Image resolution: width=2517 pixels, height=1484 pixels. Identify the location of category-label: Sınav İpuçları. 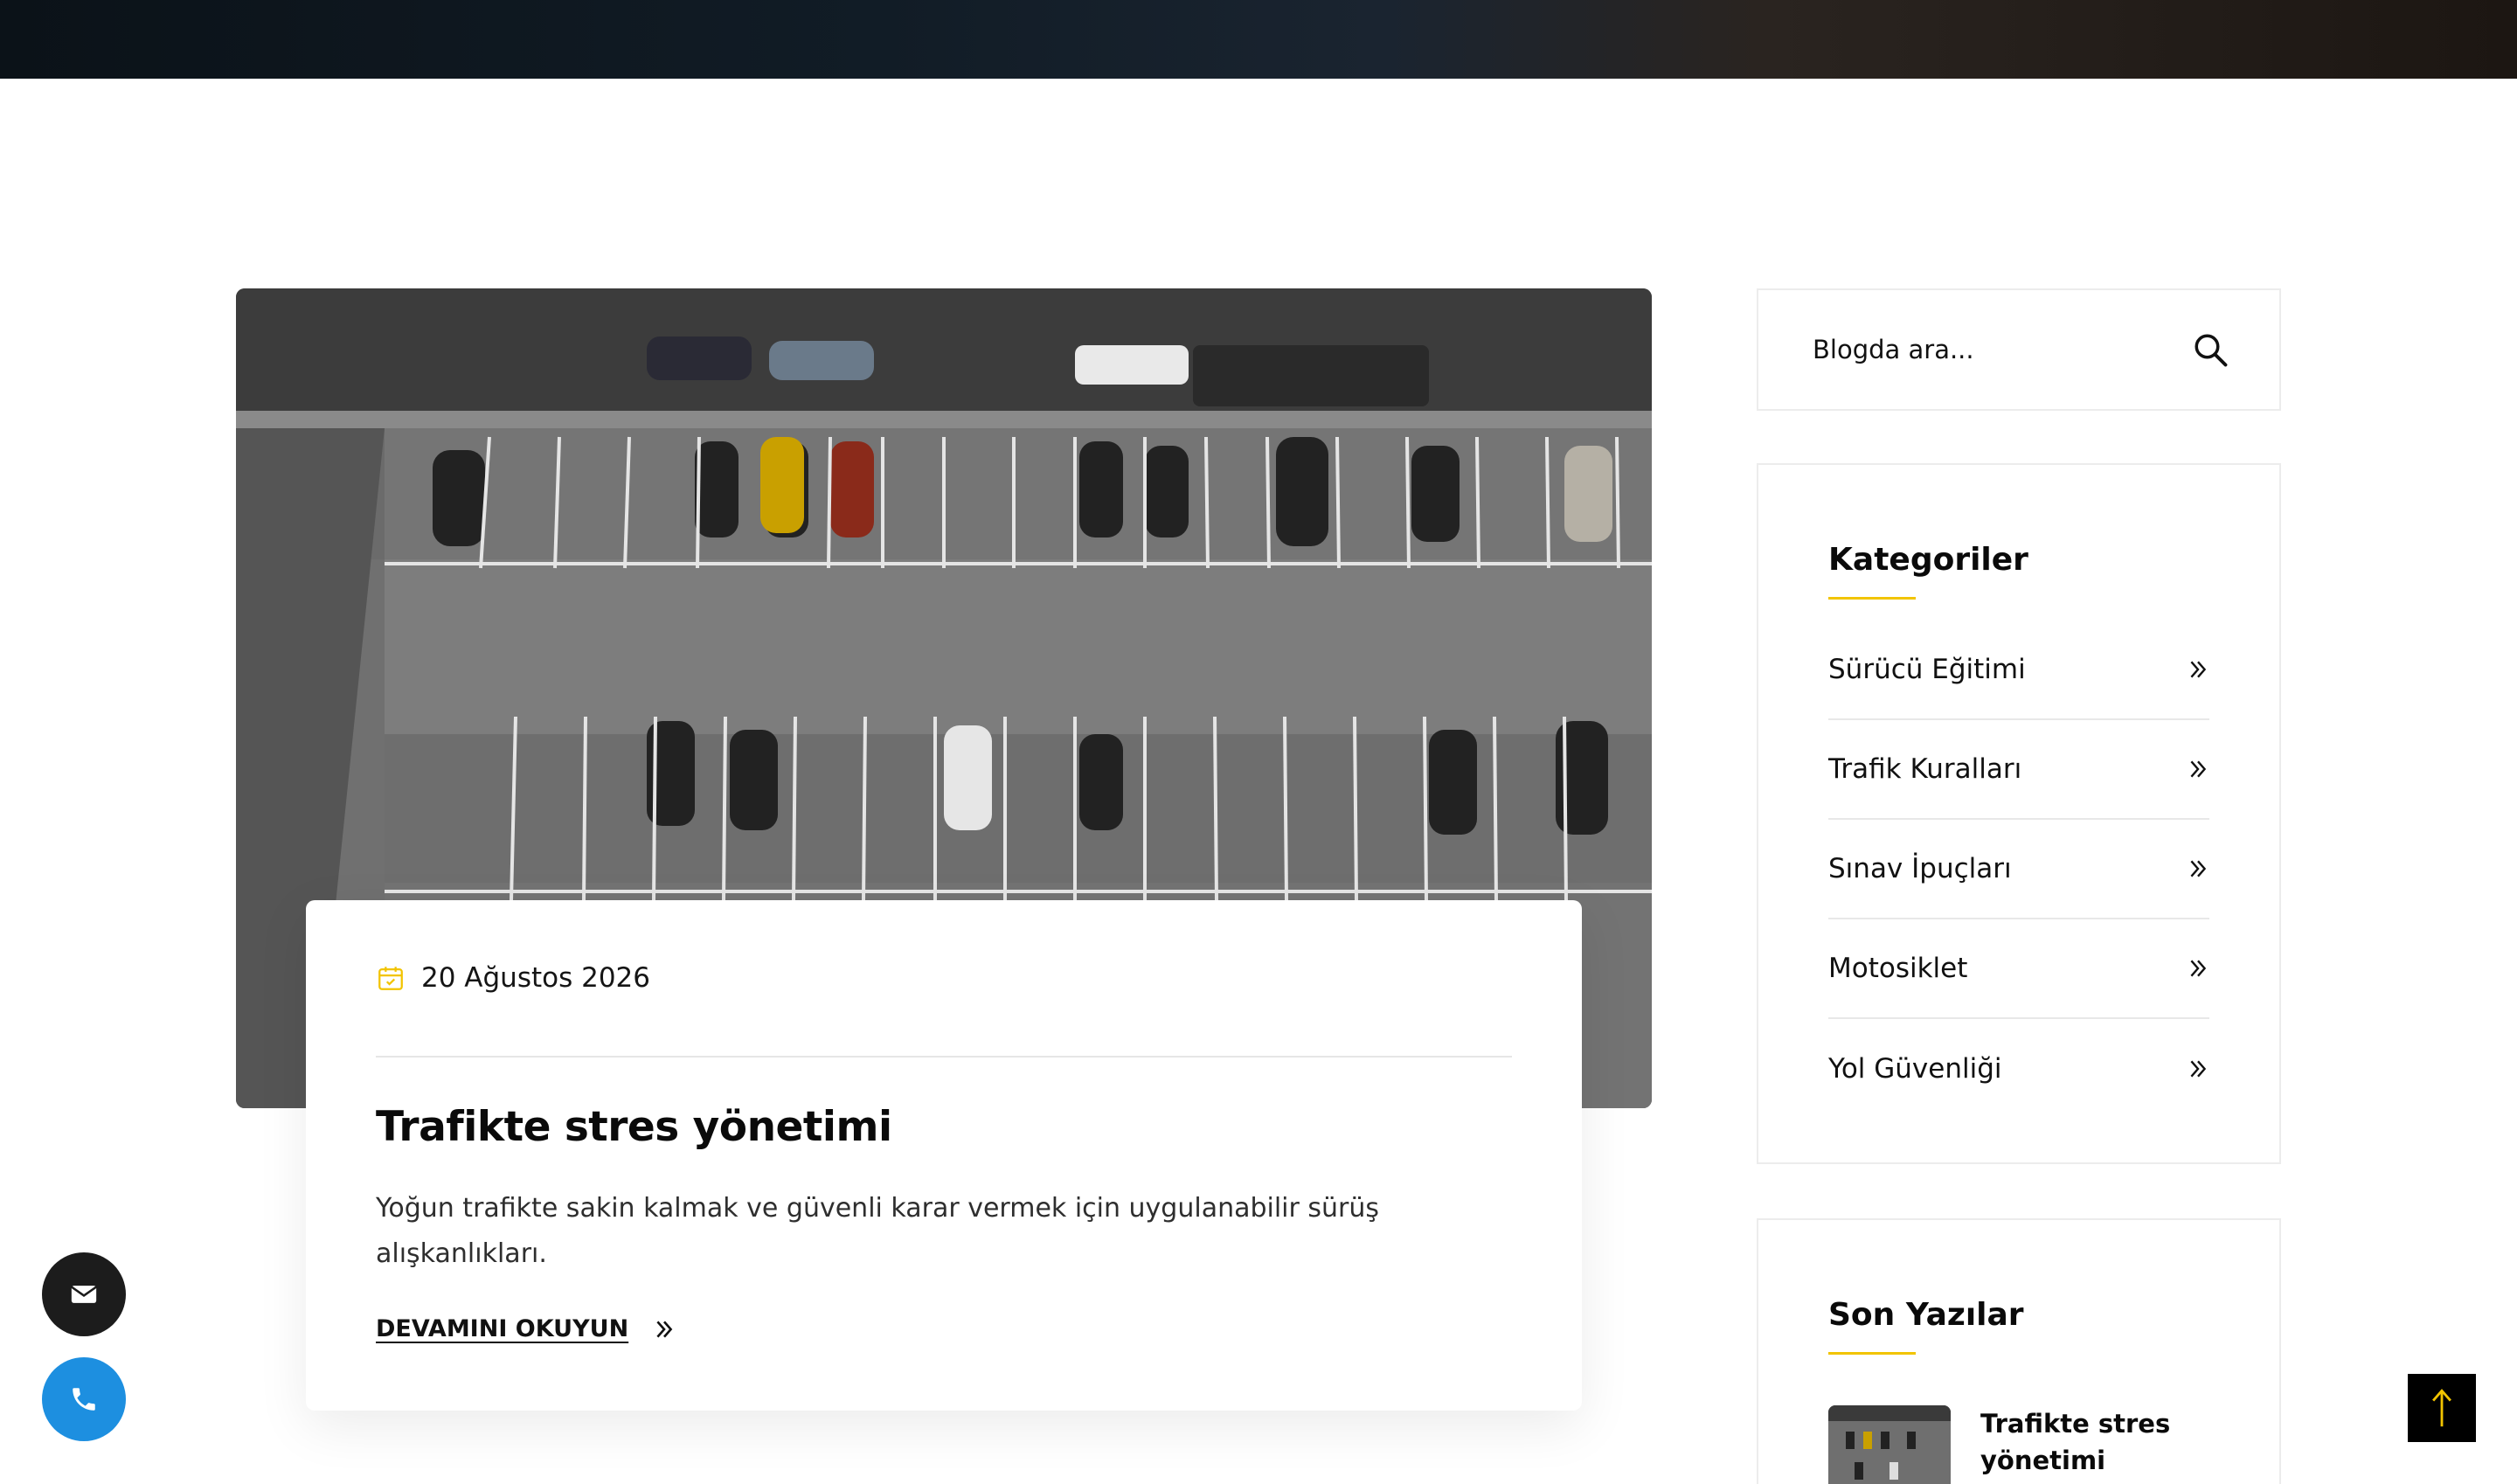
(1920, 868).